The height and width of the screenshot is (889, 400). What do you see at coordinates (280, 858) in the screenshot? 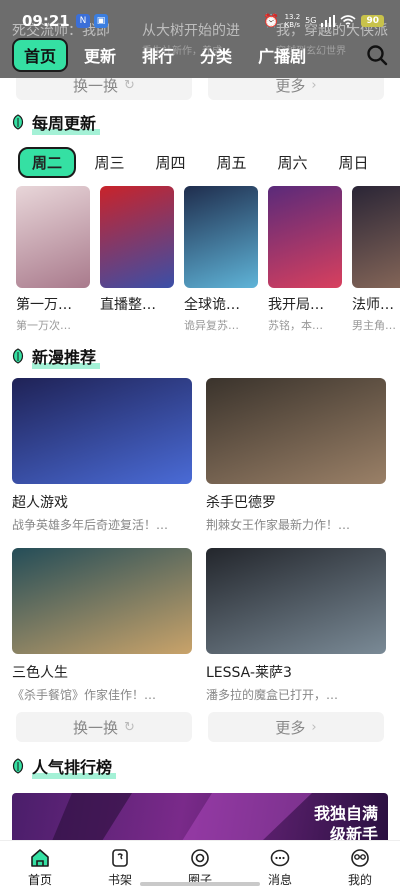
I see `message-icon` at bounding box center [280, 858].